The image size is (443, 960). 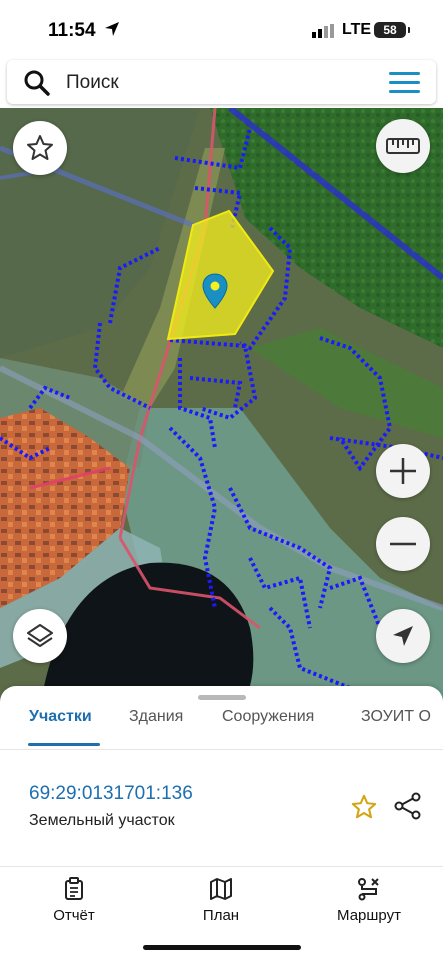 I want to click on locate-button, so click(x=403, y=636).